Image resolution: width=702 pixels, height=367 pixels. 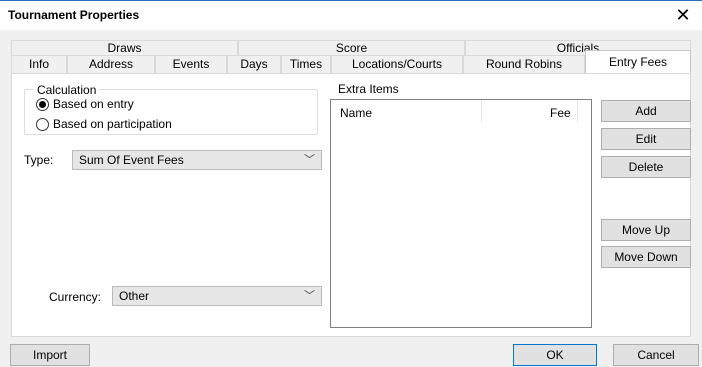 What do you see at coordinates (560, 113) in the screenshot?
I see `column-header-fee: Fee` at bounding box center [560, 113].